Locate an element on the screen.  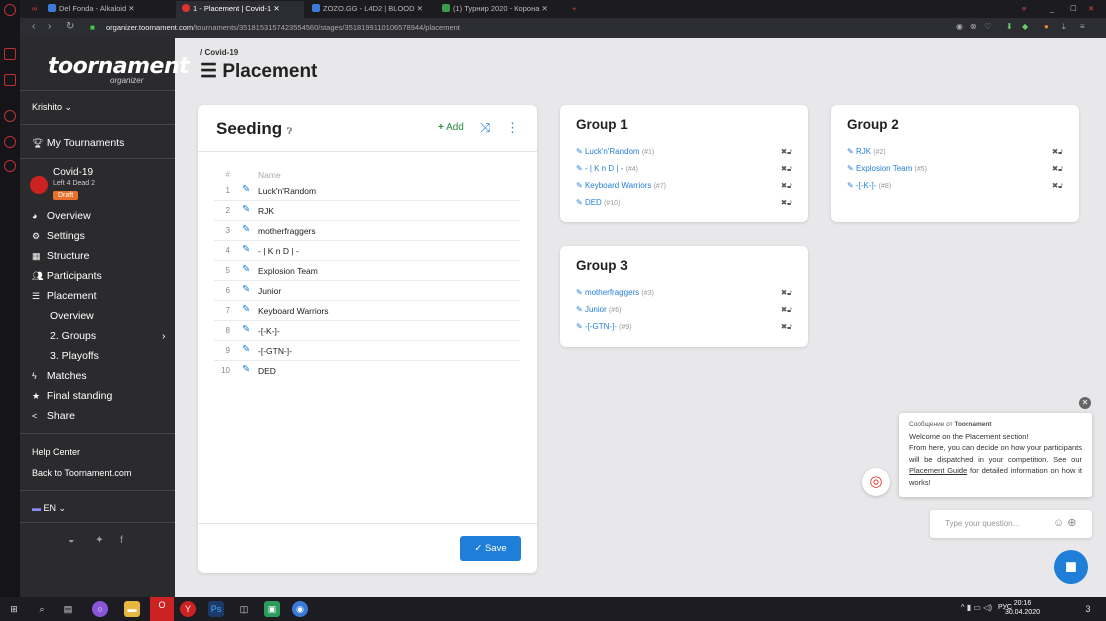
sidebar-item-settings: ⚙ Settings is located at coordinates (58, 236).